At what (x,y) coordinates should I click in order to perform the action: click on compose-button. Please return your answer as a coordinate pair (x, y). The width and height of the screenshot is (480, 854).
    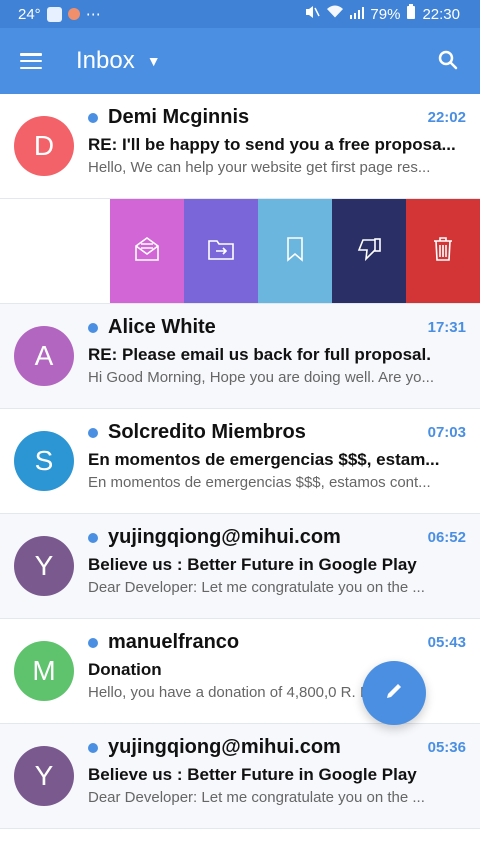
    Looking at the image, I should click on (394, 693).